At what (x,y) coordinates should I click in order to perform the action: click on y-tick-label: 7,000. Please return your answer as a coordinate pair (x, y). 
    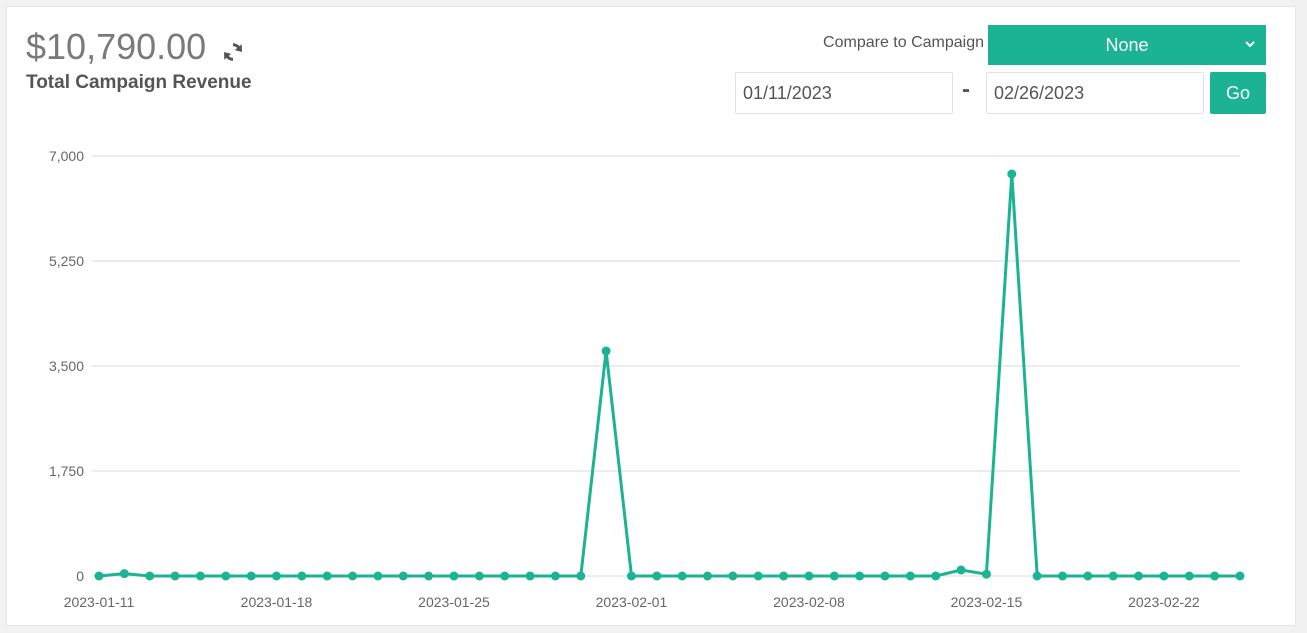
    Looking at the image, I should click on (66, 156).